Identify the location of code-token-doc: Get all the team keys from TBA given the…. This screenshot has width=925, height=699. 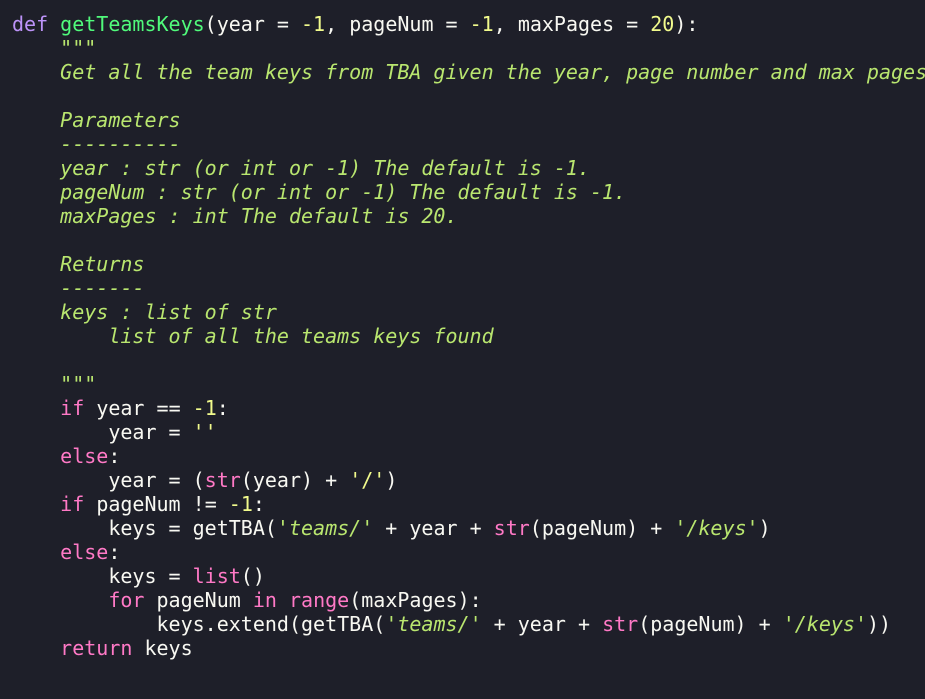
(468, 72).